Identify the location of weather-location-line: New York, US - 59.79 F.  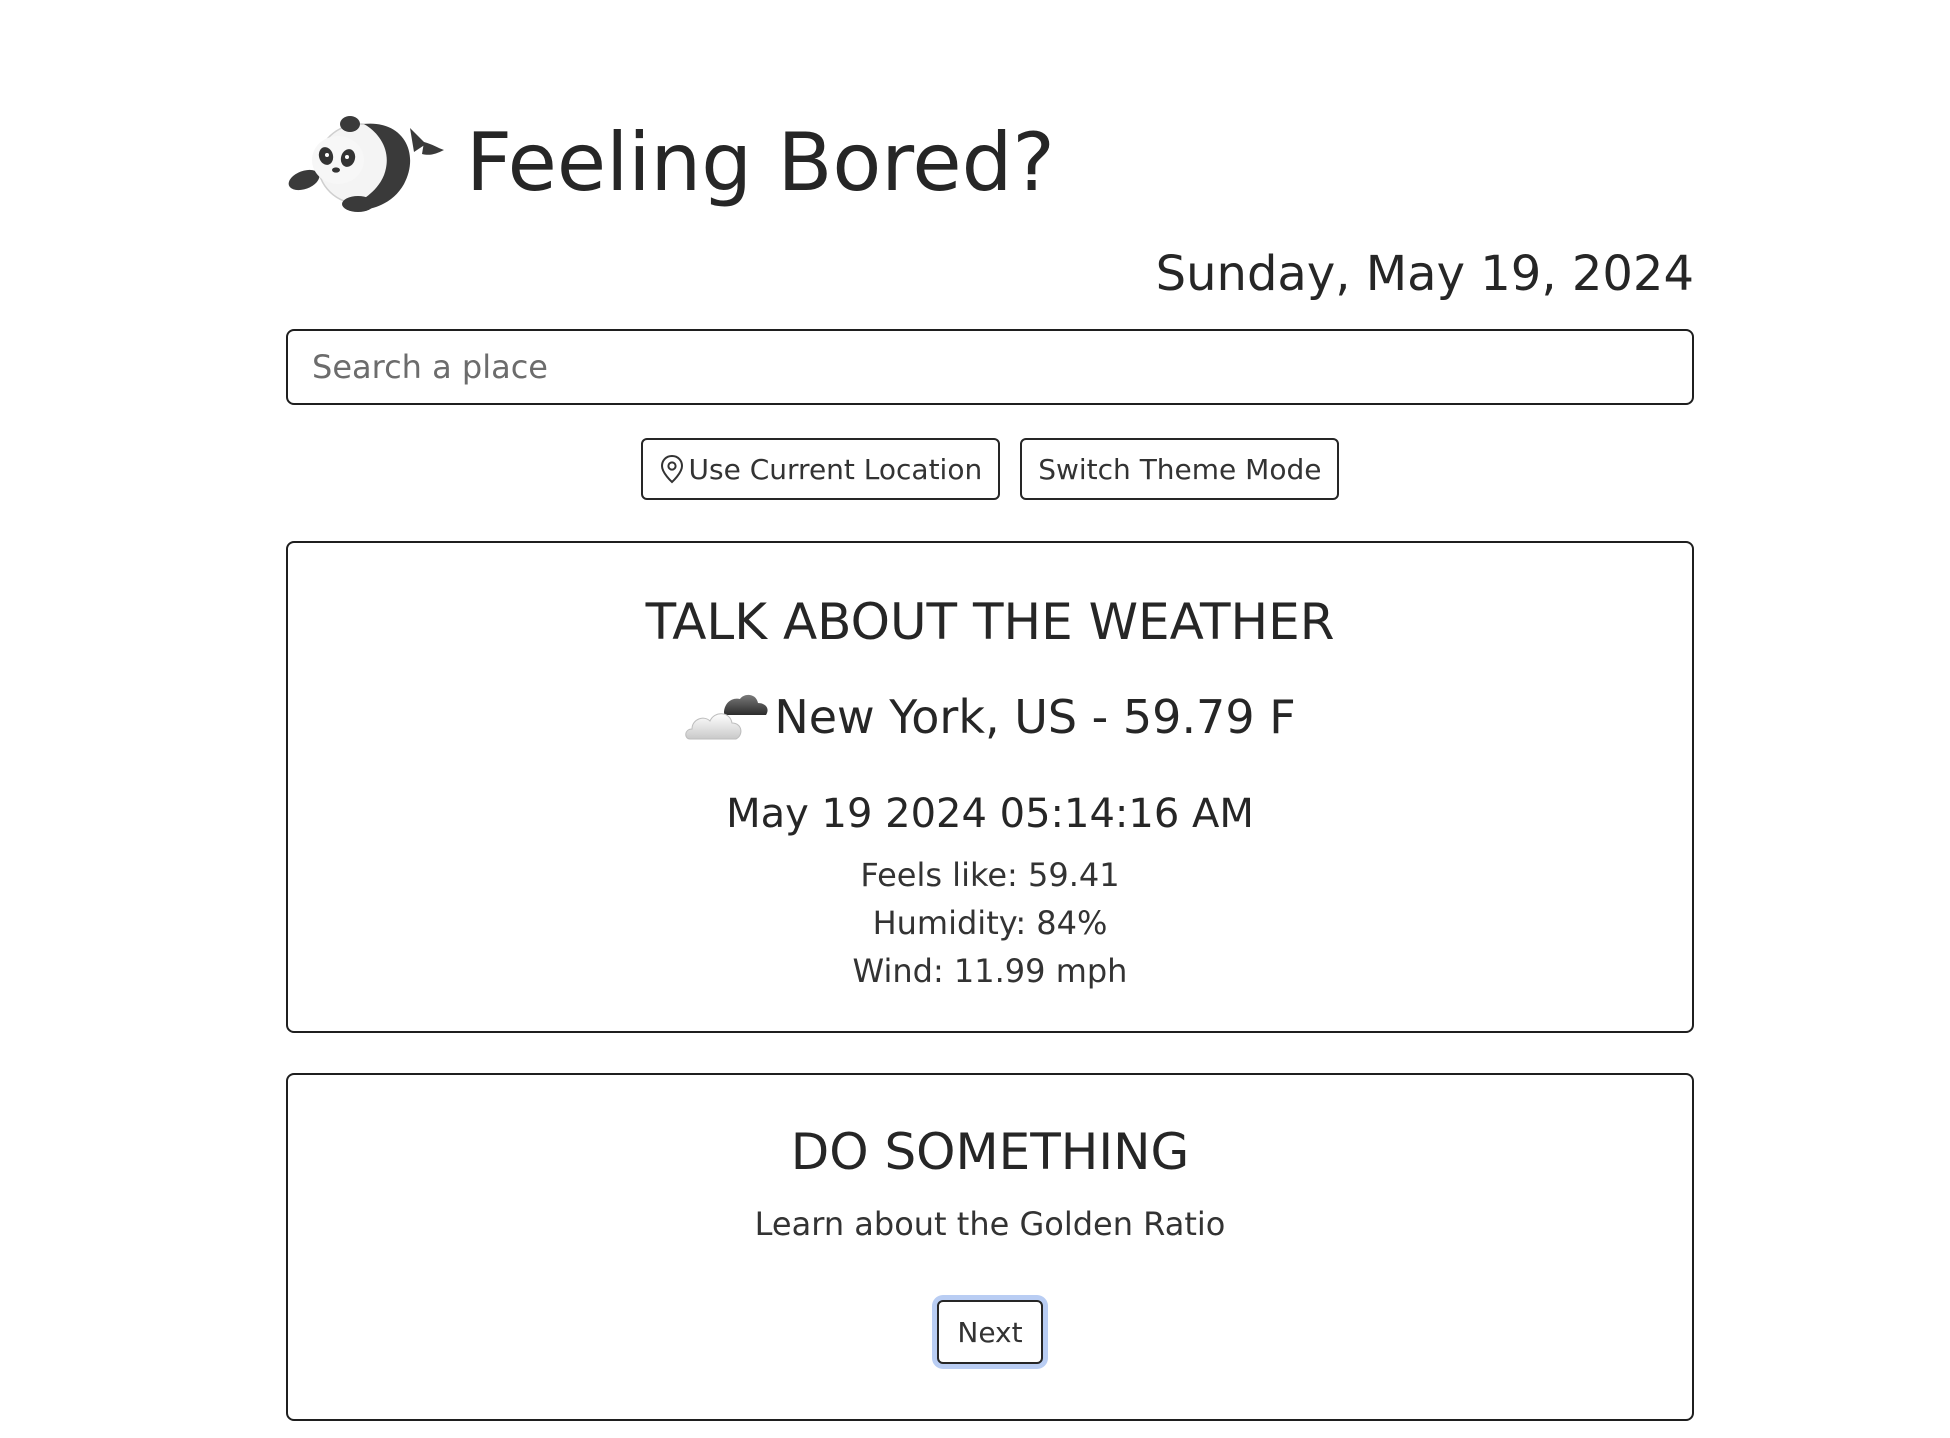
(990, 717).